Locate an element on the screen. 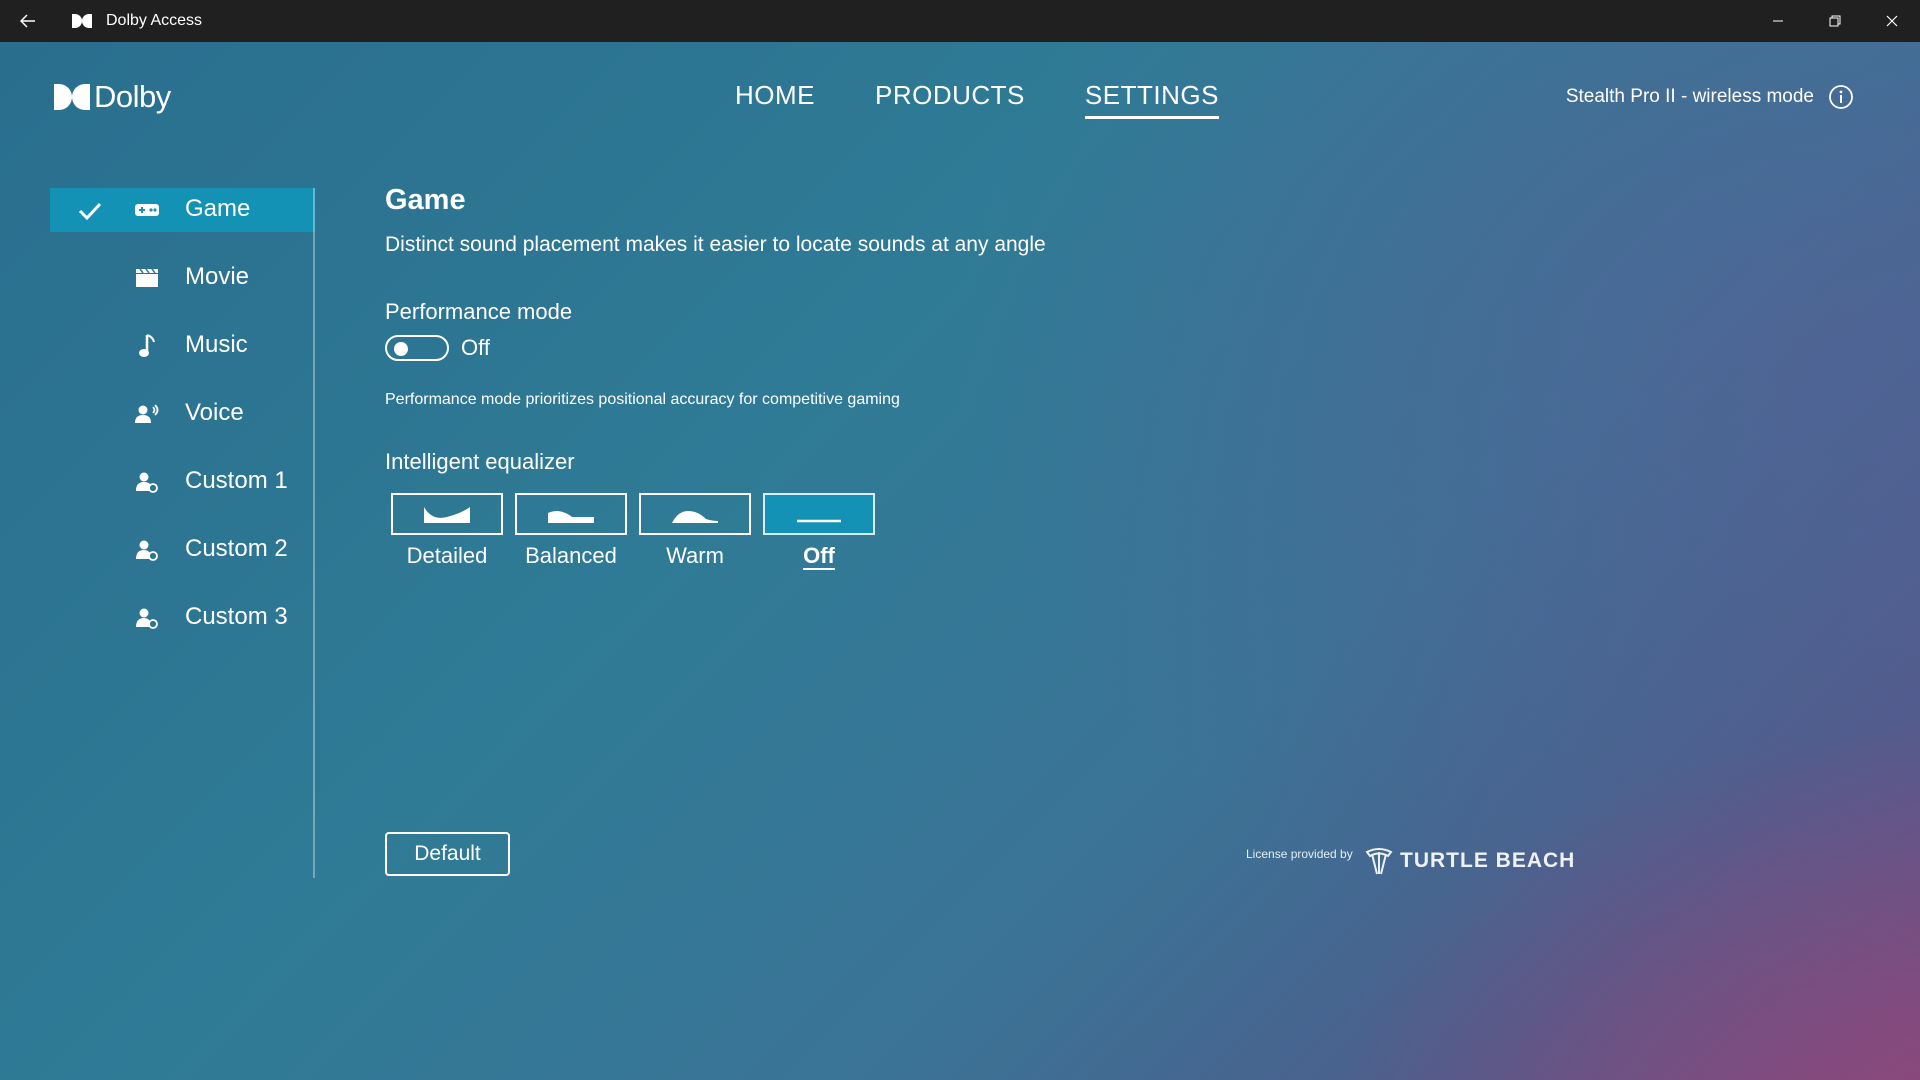 This screenshot has width=1920, height=1080. turtle-beach-palm-icon is located at coordinates (1379, 861).